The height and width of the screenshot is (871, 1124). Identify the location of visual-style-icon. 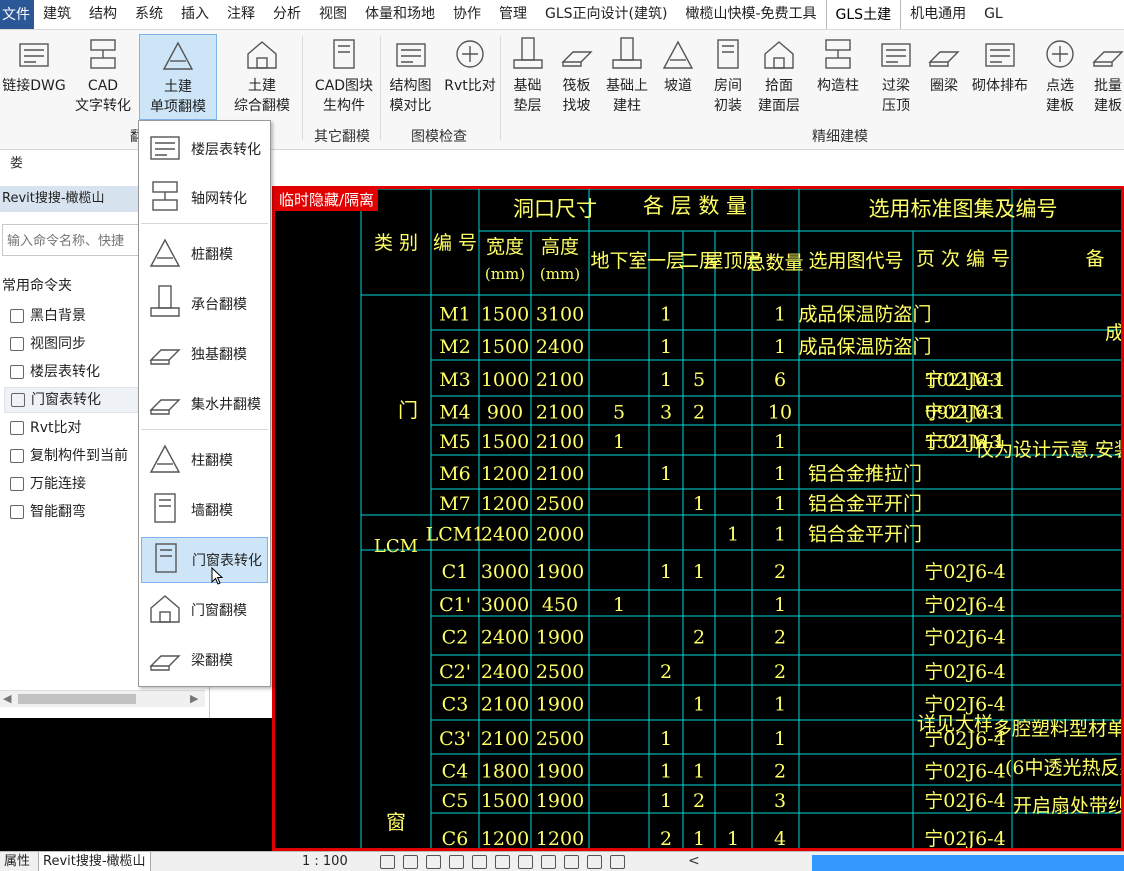
(410, 862).